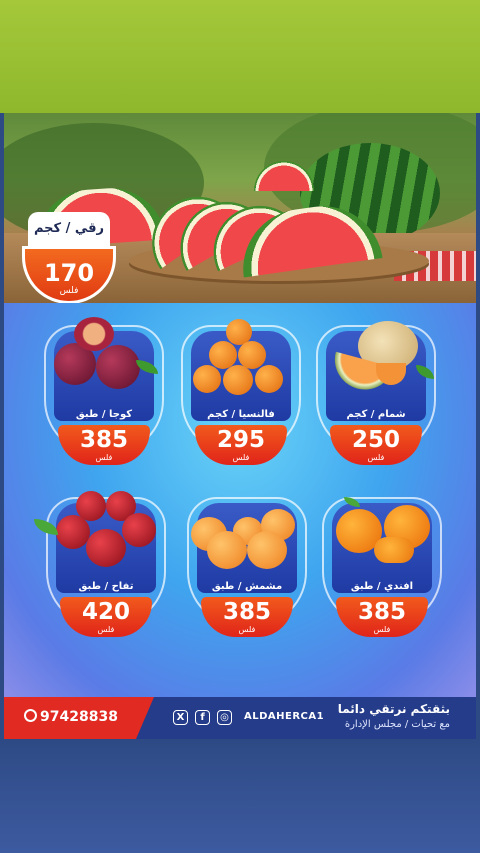  Describe the element at coordinates (376, 414) in the screenshot. I see `product-name: شمام / كجم` at that location.